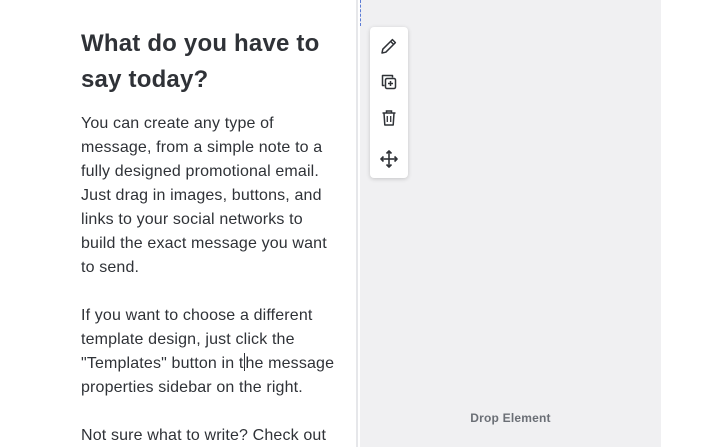  I want to click on duplicate-button, so click(389, 82).